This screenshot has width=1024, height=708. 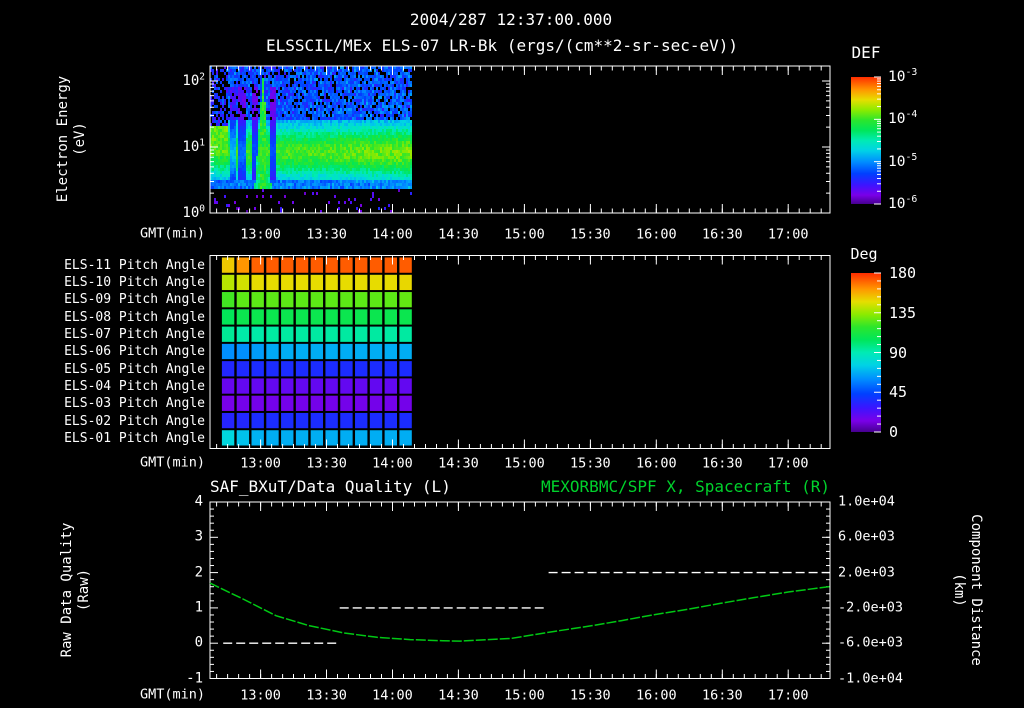 What do you see at coordinates (898, 392) in the screenshot?
I see `deg-tick-label: 45` at bounding box center [898, 392].